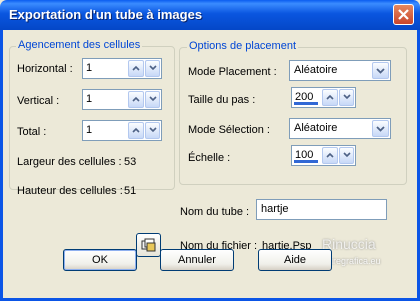 The image size is (420, 301). I want to click on scale-spinner: 100, so click(323, 155).